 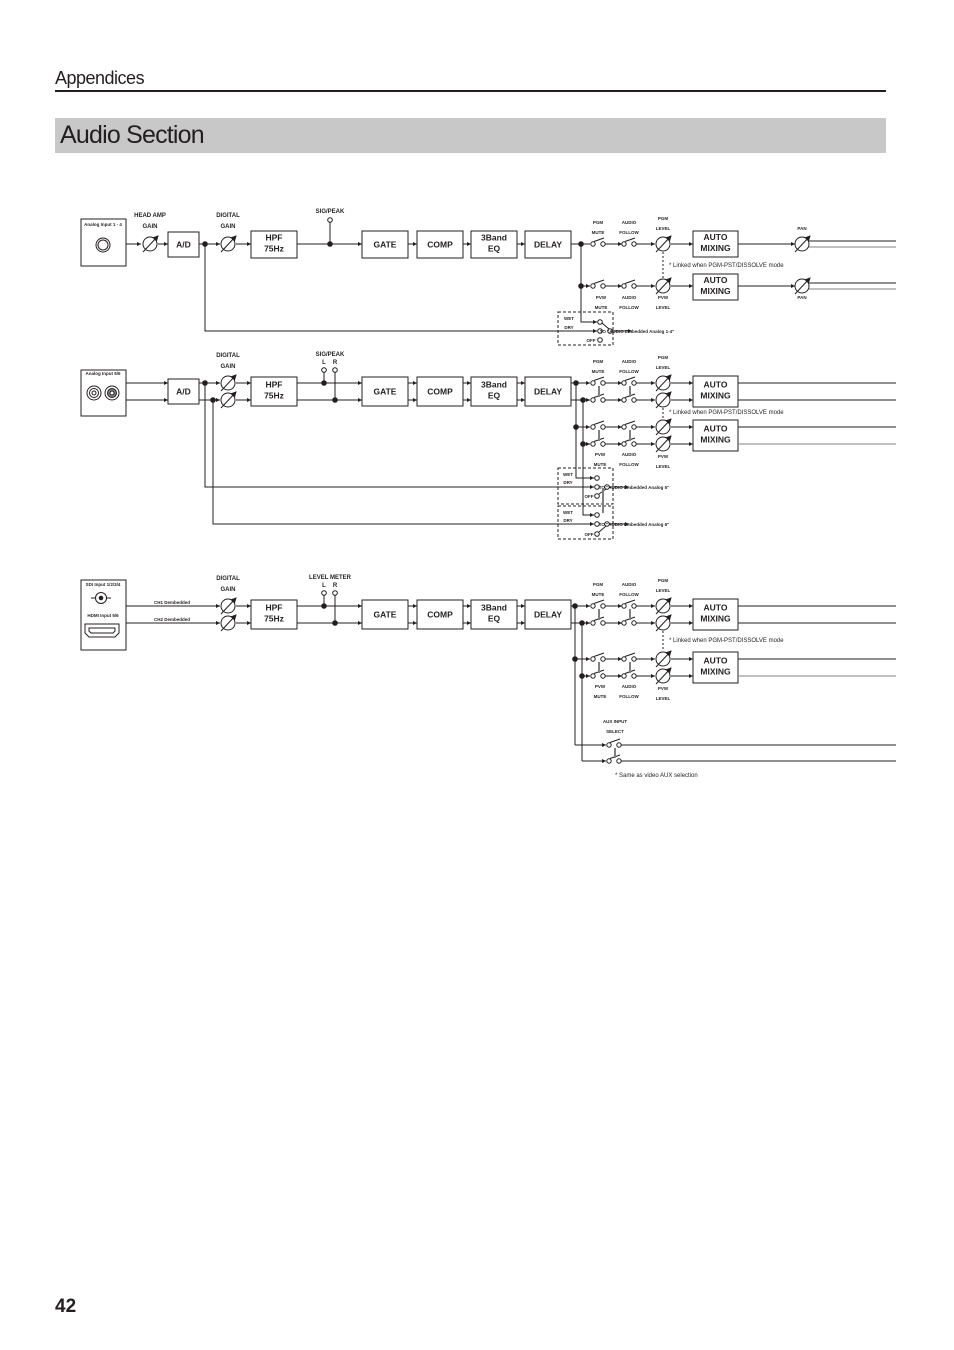 I want to click on wet-label: WET, so click(x=569, y=318).